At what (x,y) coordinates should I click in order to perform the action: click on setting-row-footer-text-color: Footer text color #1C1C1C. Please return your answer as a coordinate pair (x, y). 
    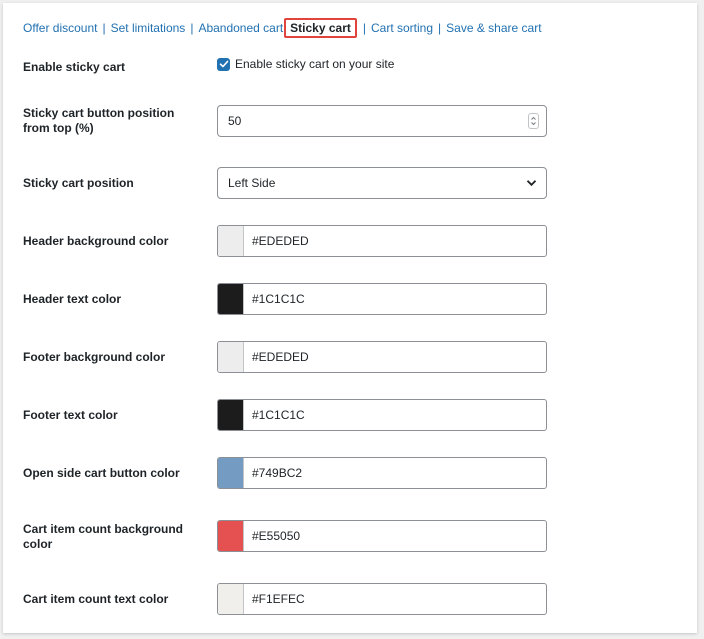
    Looking at the image, I should click on (288, 415).